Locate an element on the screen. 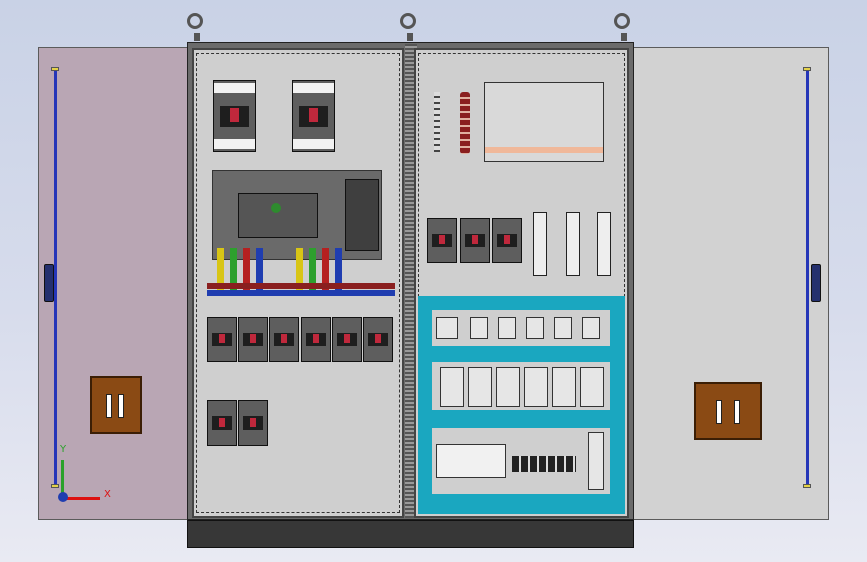  z-axis-icon is located at coordinates (63, 497).